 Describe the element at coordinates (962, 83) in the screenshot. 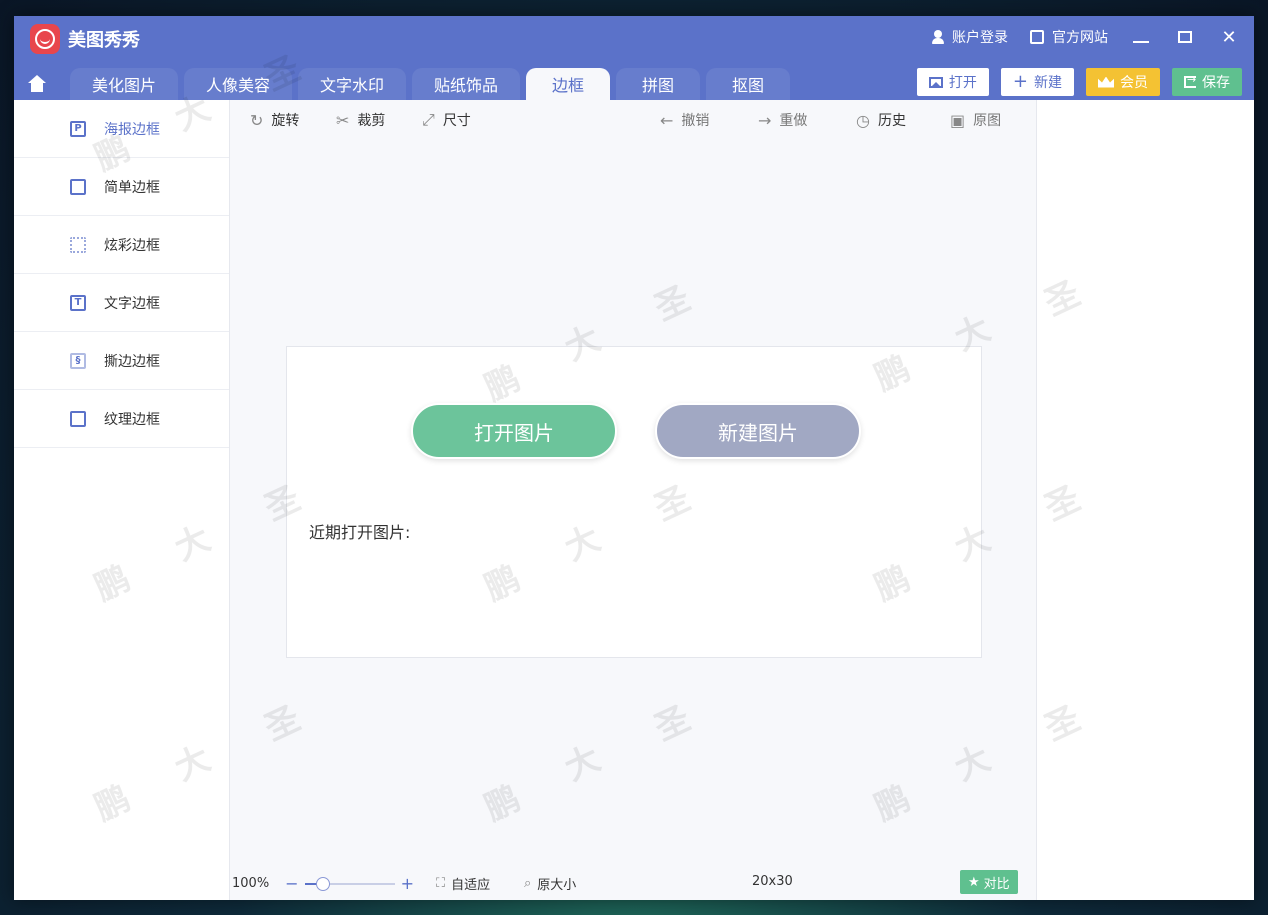

I see `open-label: 打开` at that location.